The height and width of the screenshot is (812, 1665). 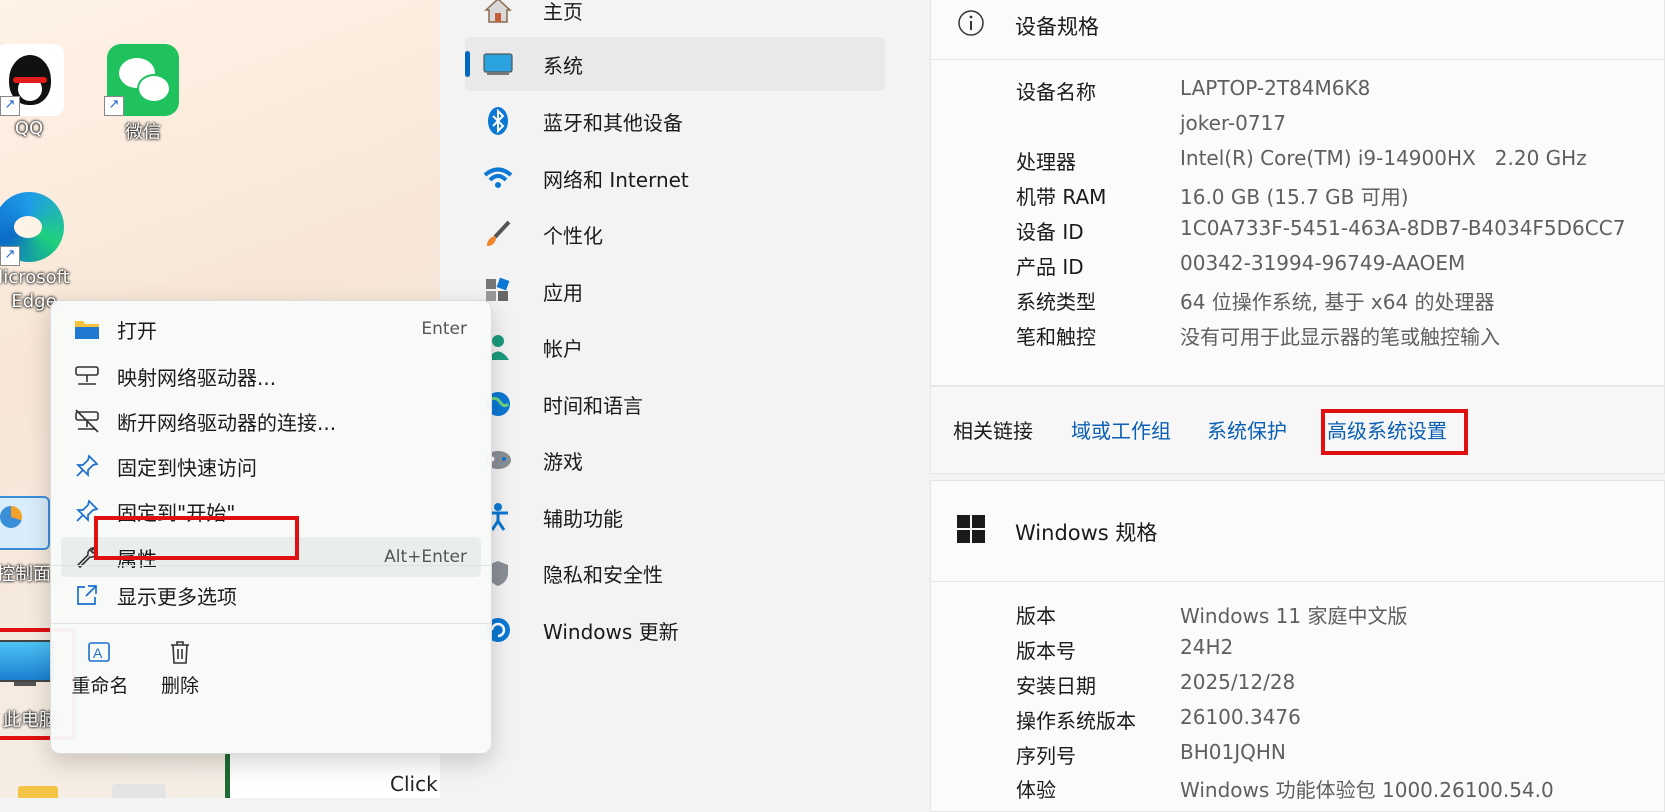 What do you see at coordinates (1086, 532) in the screenshot?
I see `windows-specs-title: Windows 规格` at bounding box center [1086, 532].